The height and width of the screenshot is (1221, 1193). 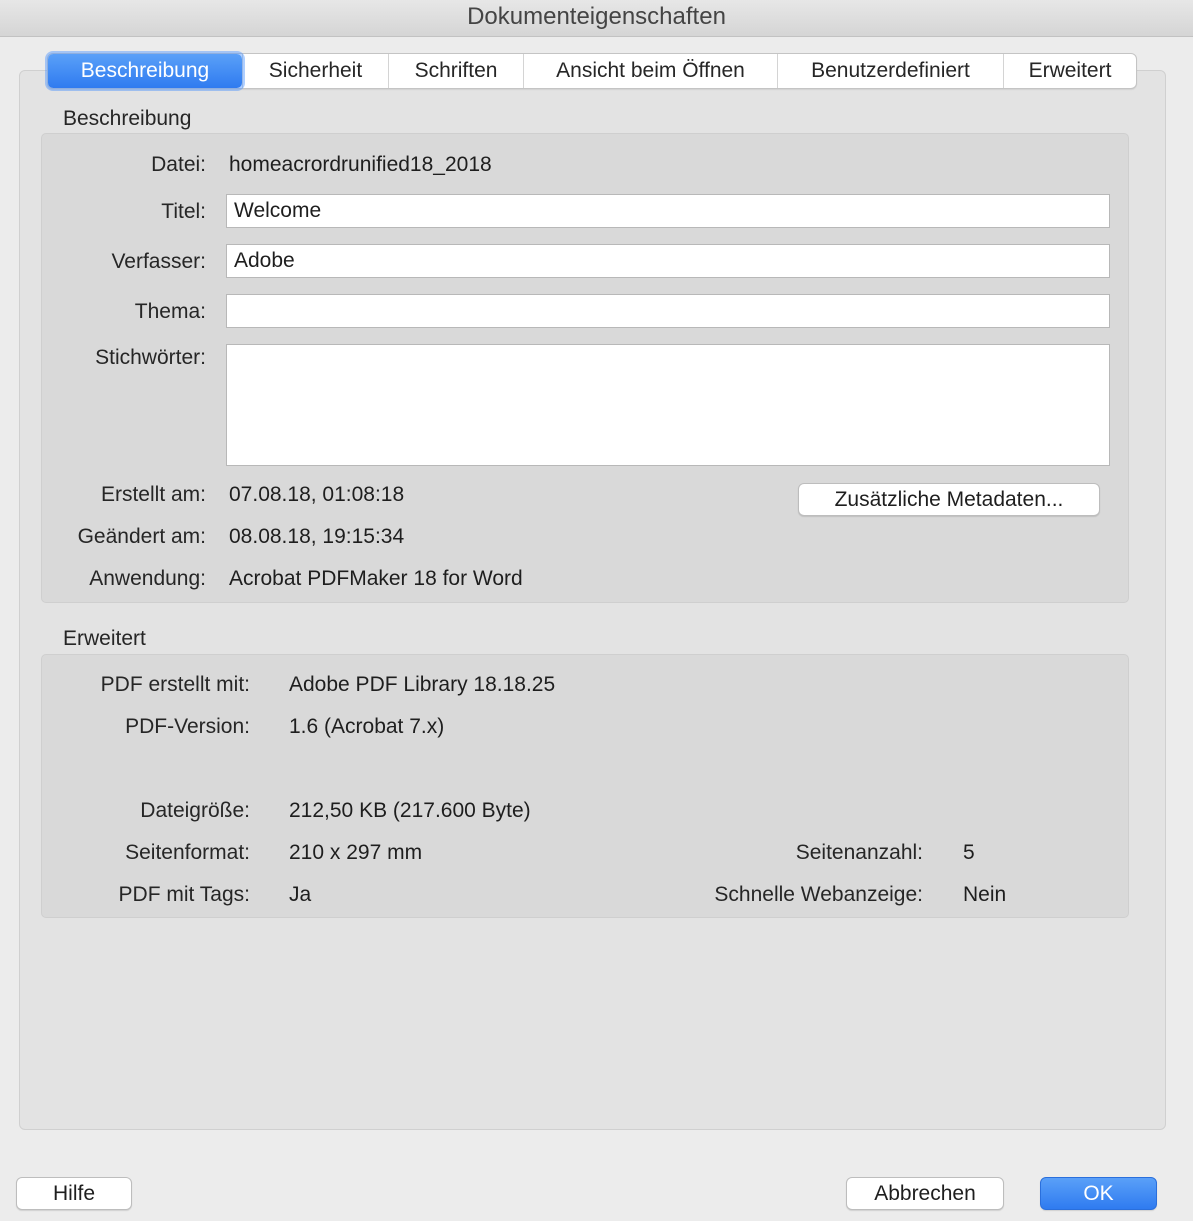 What do you see at coordinates (150, 357) in the screenshot?
I see `keywords-label: Stichwörter:` at bounding box center [150, 357].